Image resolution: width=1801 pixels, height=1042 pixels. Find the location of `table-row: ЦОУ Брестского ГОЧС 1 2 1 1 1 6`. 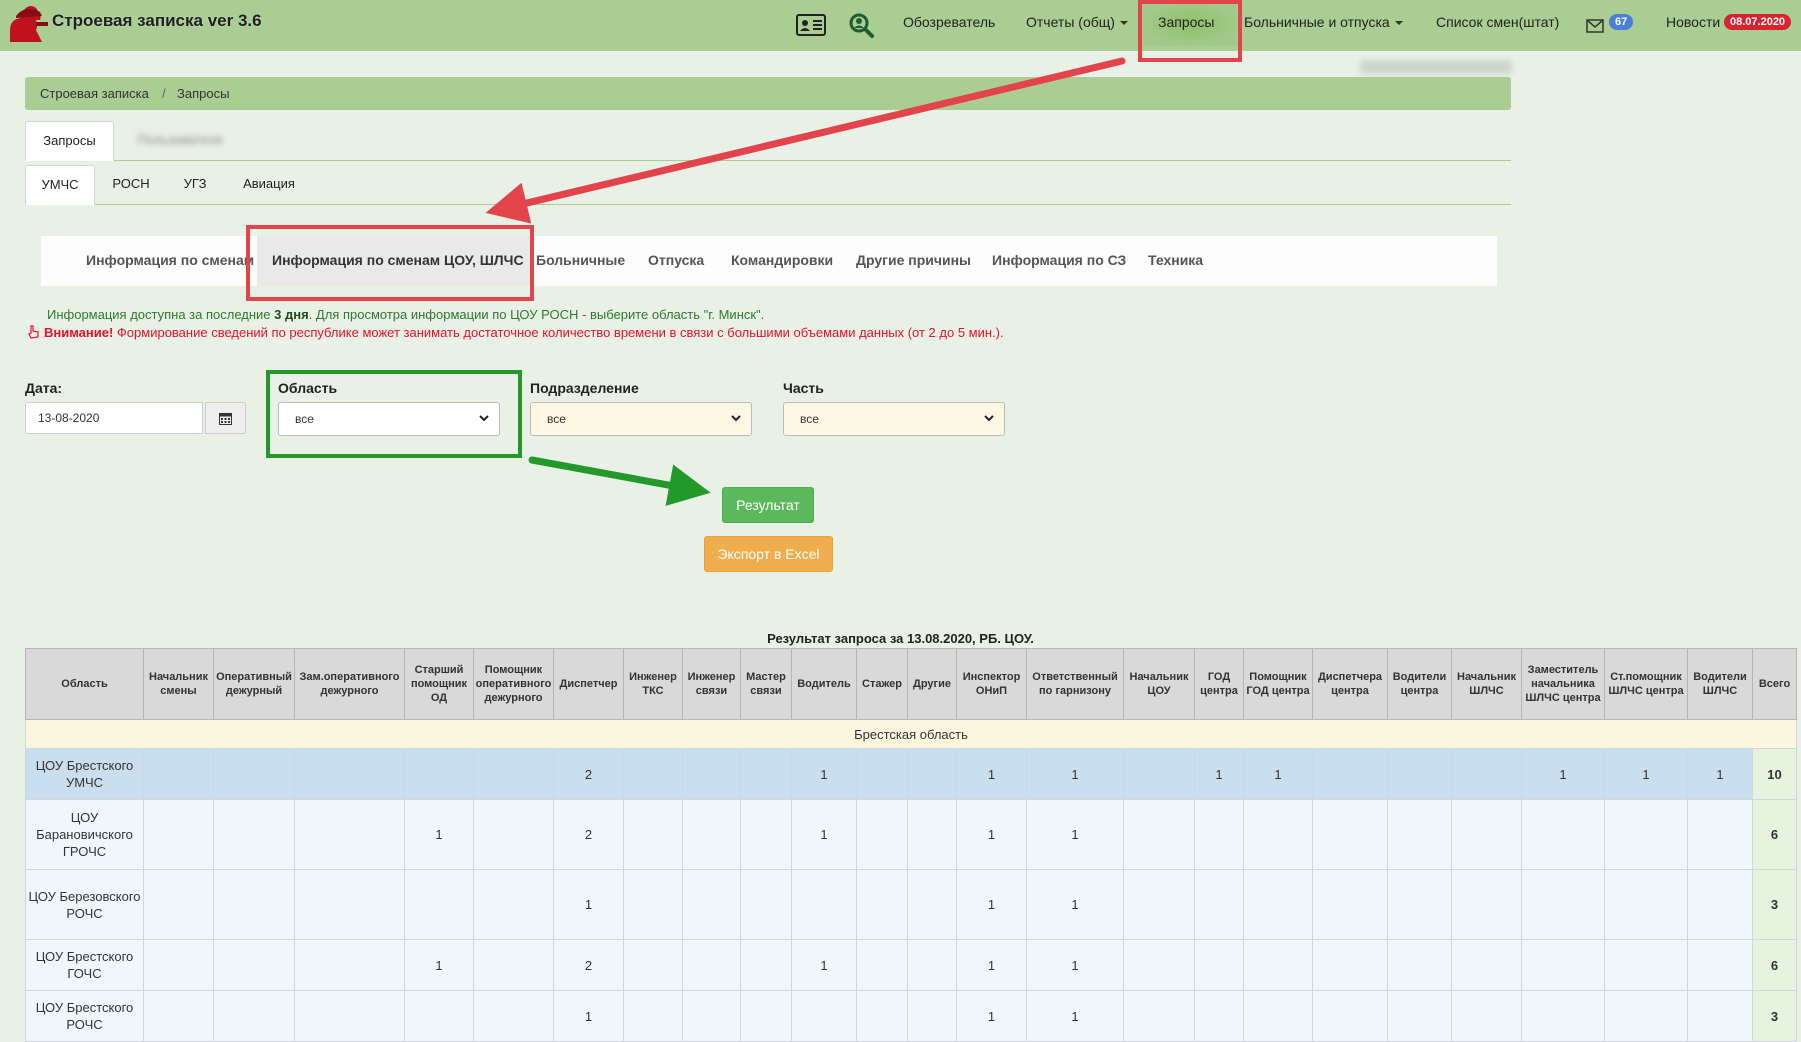

table-row: ЦОУ Брестского ГОЧС 1 2 1 1 1 6 is located at coordinates (911, 965).